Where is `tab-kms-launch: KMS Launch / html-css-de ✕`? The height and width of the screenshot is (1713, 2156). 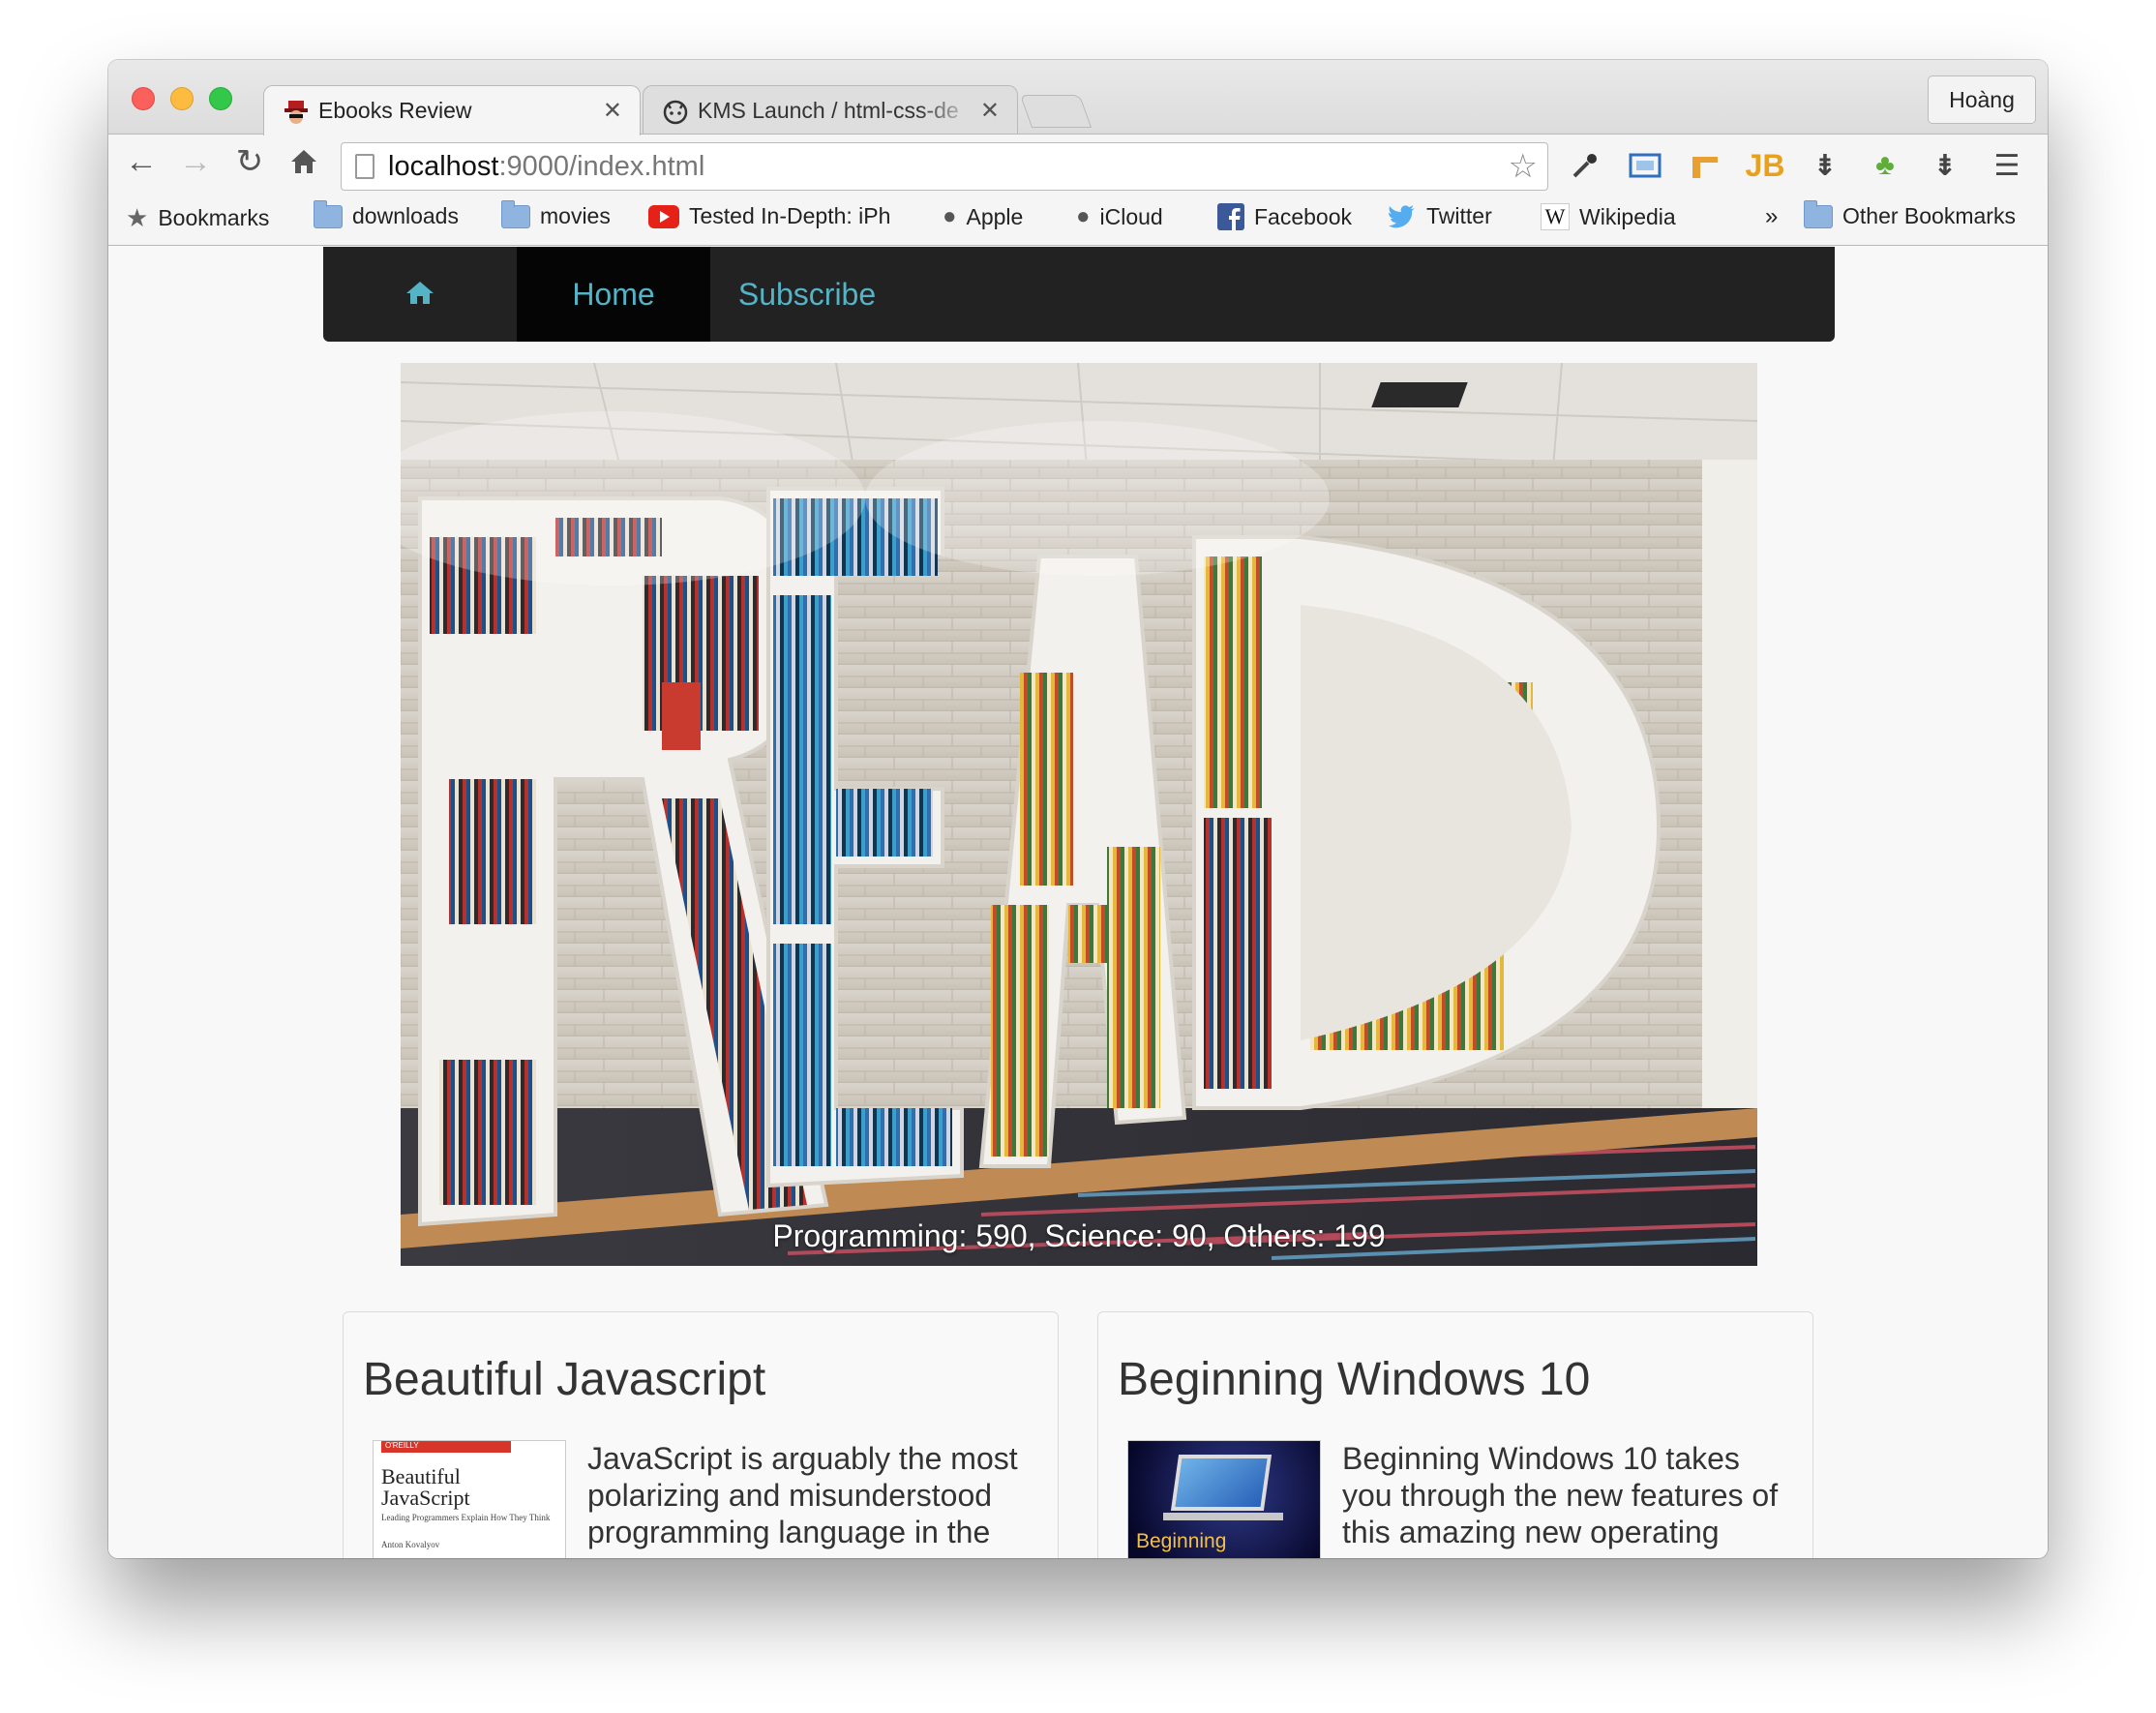 tab-kms-launch: KMS Launch / html-css-de ✕ is located at coordinates (830, 110).